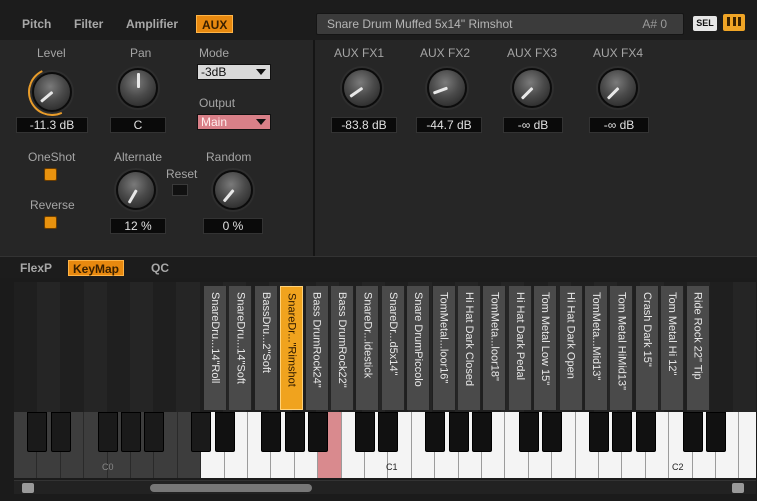  What do you see at coordinates (50, 222) in the screenshot?
I see `reverse-toggle` at bounding box center [50, 222].